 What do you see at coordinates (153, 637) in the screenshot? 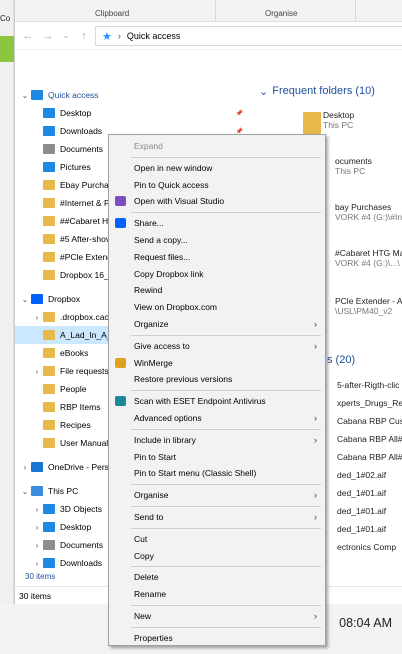
I see `menu-item-label: Properties` at bounding box center [153, 637].